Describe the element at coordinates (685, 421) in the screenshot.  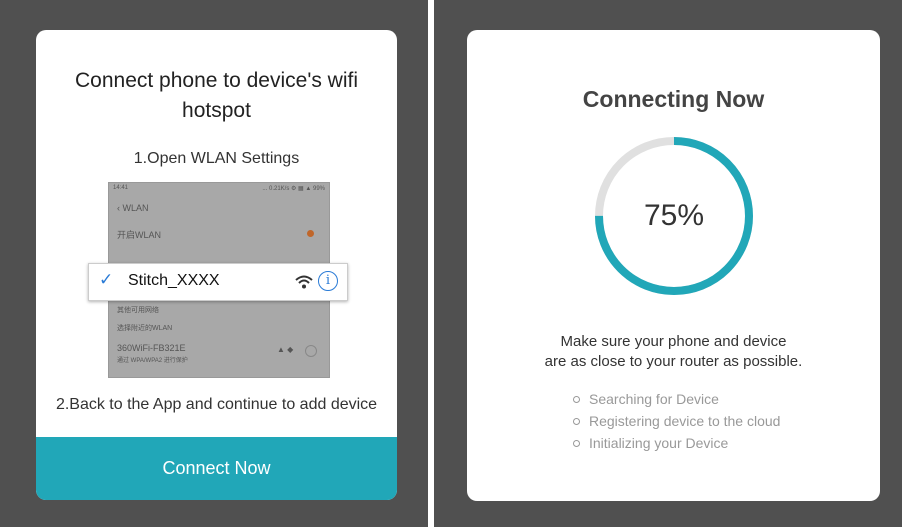
I see `step-label: Registering device to the cloud` at that location.